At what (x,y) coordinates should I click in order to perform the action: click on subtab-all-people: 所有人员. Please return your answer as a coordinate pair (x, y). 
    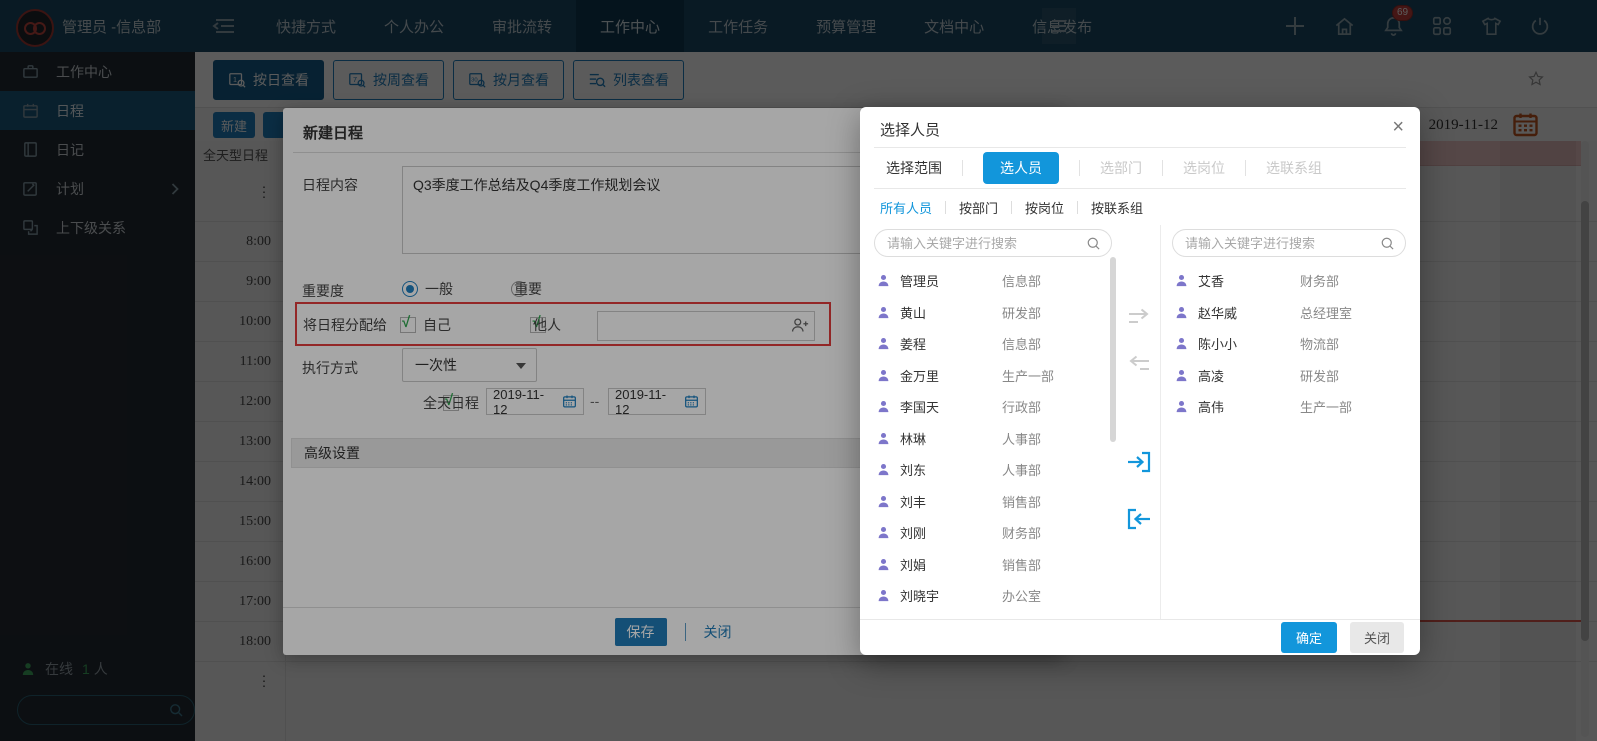
    Looking at the image, I should click on (906, 207).